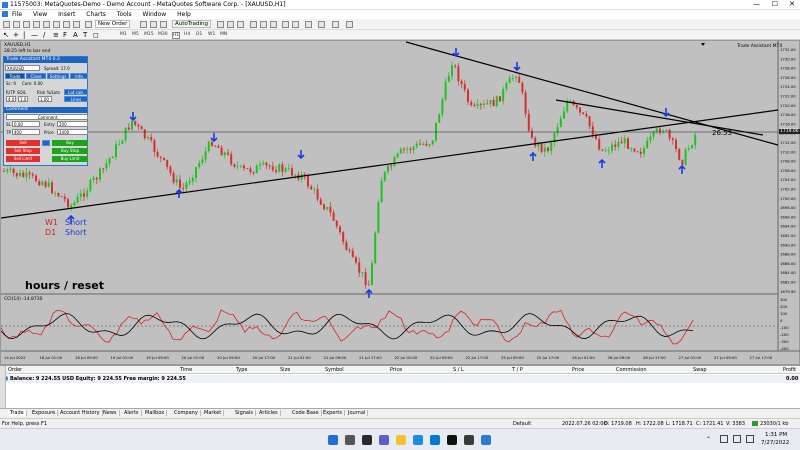  What do you see at coordinates (295, 24) in the screenshot?
I see `chart-shift-icon` at bounding box center [295, 24].